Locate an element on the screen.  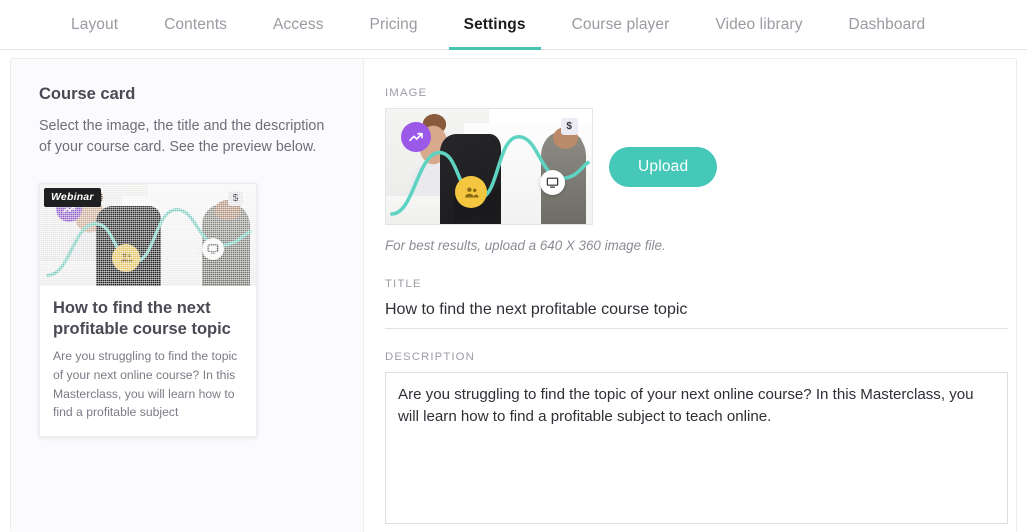
upload-button: Upload is located at coordinates (663, 166).